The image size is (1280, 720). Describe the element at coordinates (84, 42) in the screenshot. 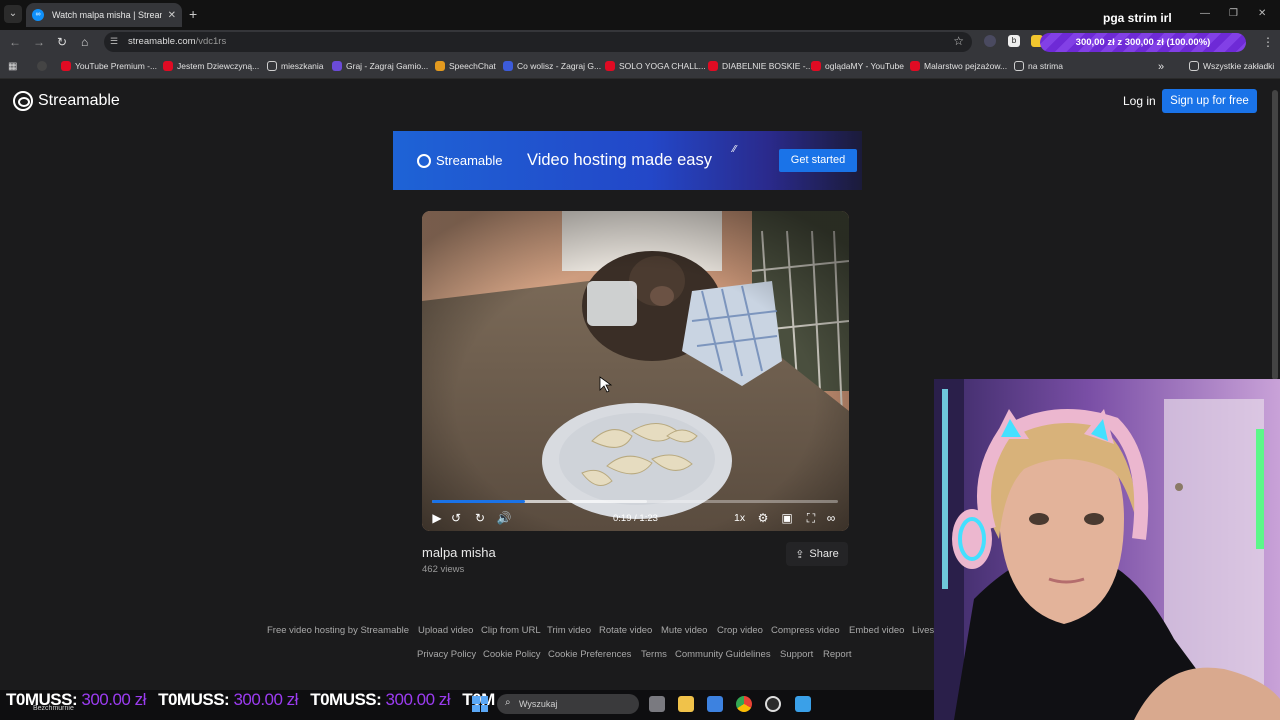

I see `home-icon: ⌂` at that location.